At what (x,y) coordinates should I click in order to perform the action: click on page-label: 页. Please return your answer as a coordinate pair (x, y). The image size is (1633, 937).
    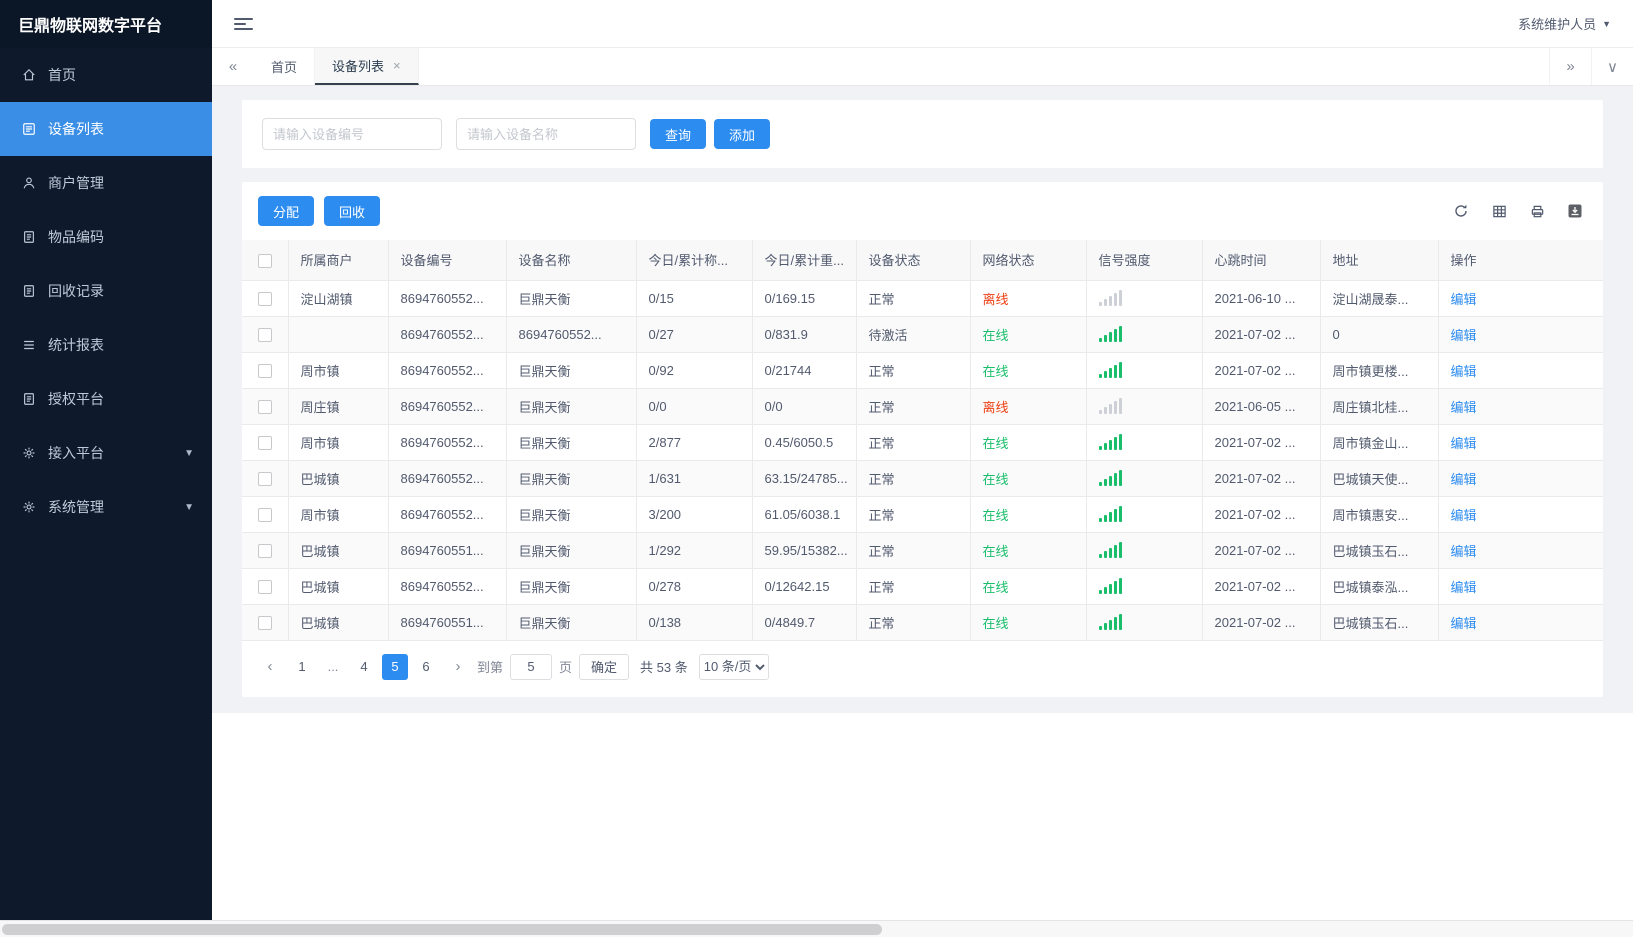
    Looking at the image, I should click on (566, 667).